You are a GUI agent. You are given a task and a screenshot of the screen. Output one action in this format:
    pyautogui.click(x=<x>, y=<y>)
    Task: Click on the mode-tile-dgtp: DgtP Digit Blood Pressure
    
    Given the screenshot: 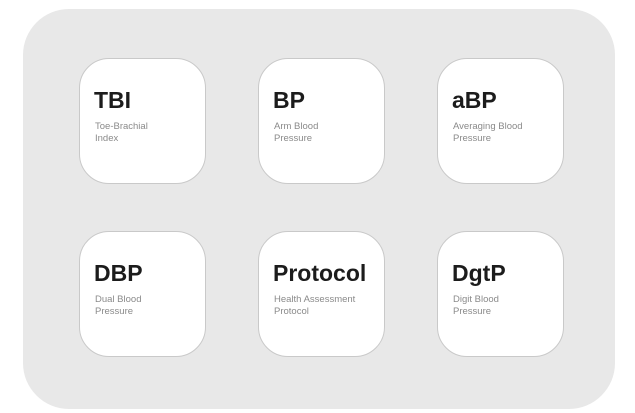 What is the action you would take?
    pyautogui.click(x=500, y=294)
    